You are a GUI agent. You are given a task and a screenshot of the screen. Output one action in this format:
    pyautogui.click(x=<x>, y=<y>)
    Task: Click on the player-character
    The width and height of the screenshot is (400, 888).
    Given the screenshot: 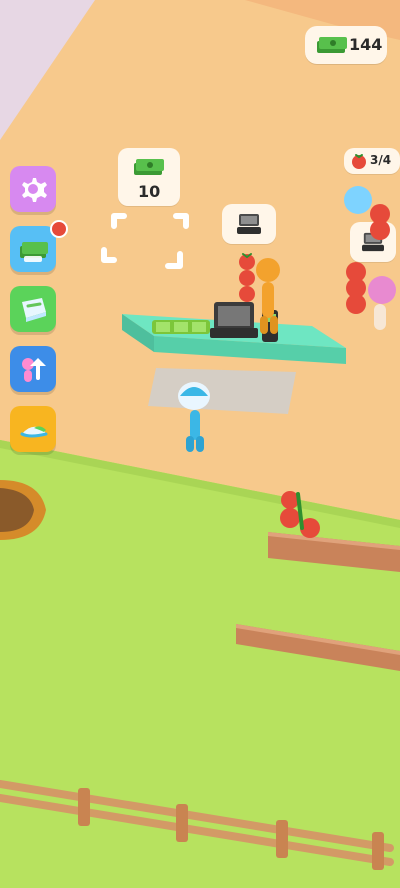 What is the action you would take?
    pyautogui.click(x=194, y=417)
    